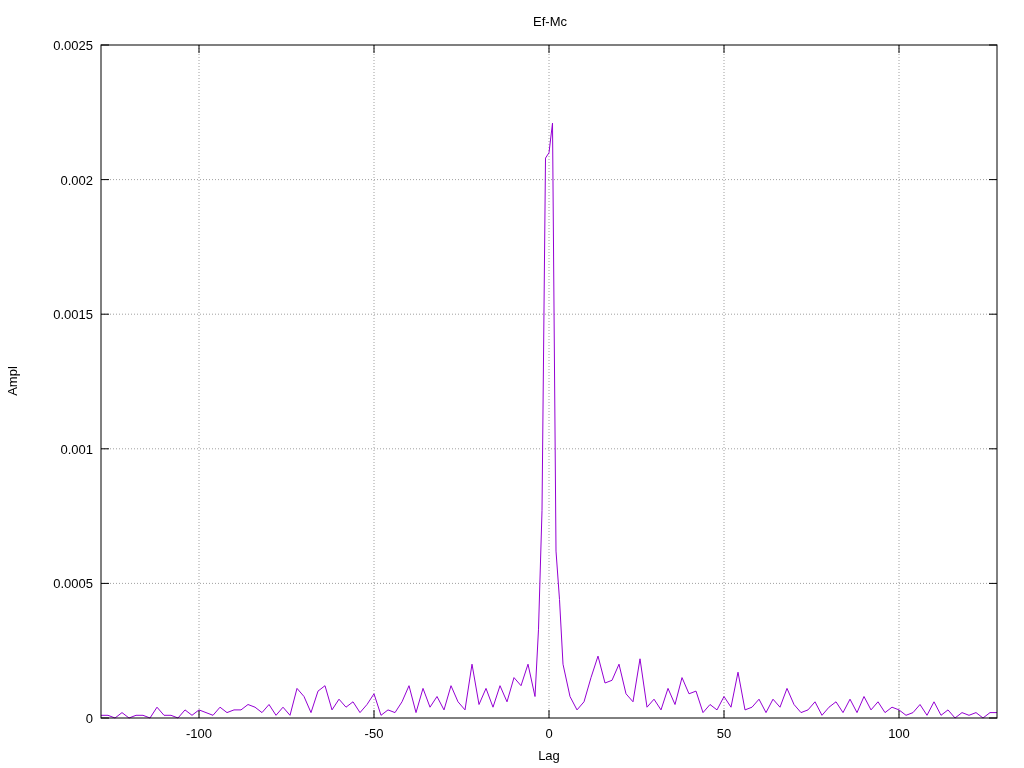  I want to click on y-tick-label: 0.0005, so click(73, 584).